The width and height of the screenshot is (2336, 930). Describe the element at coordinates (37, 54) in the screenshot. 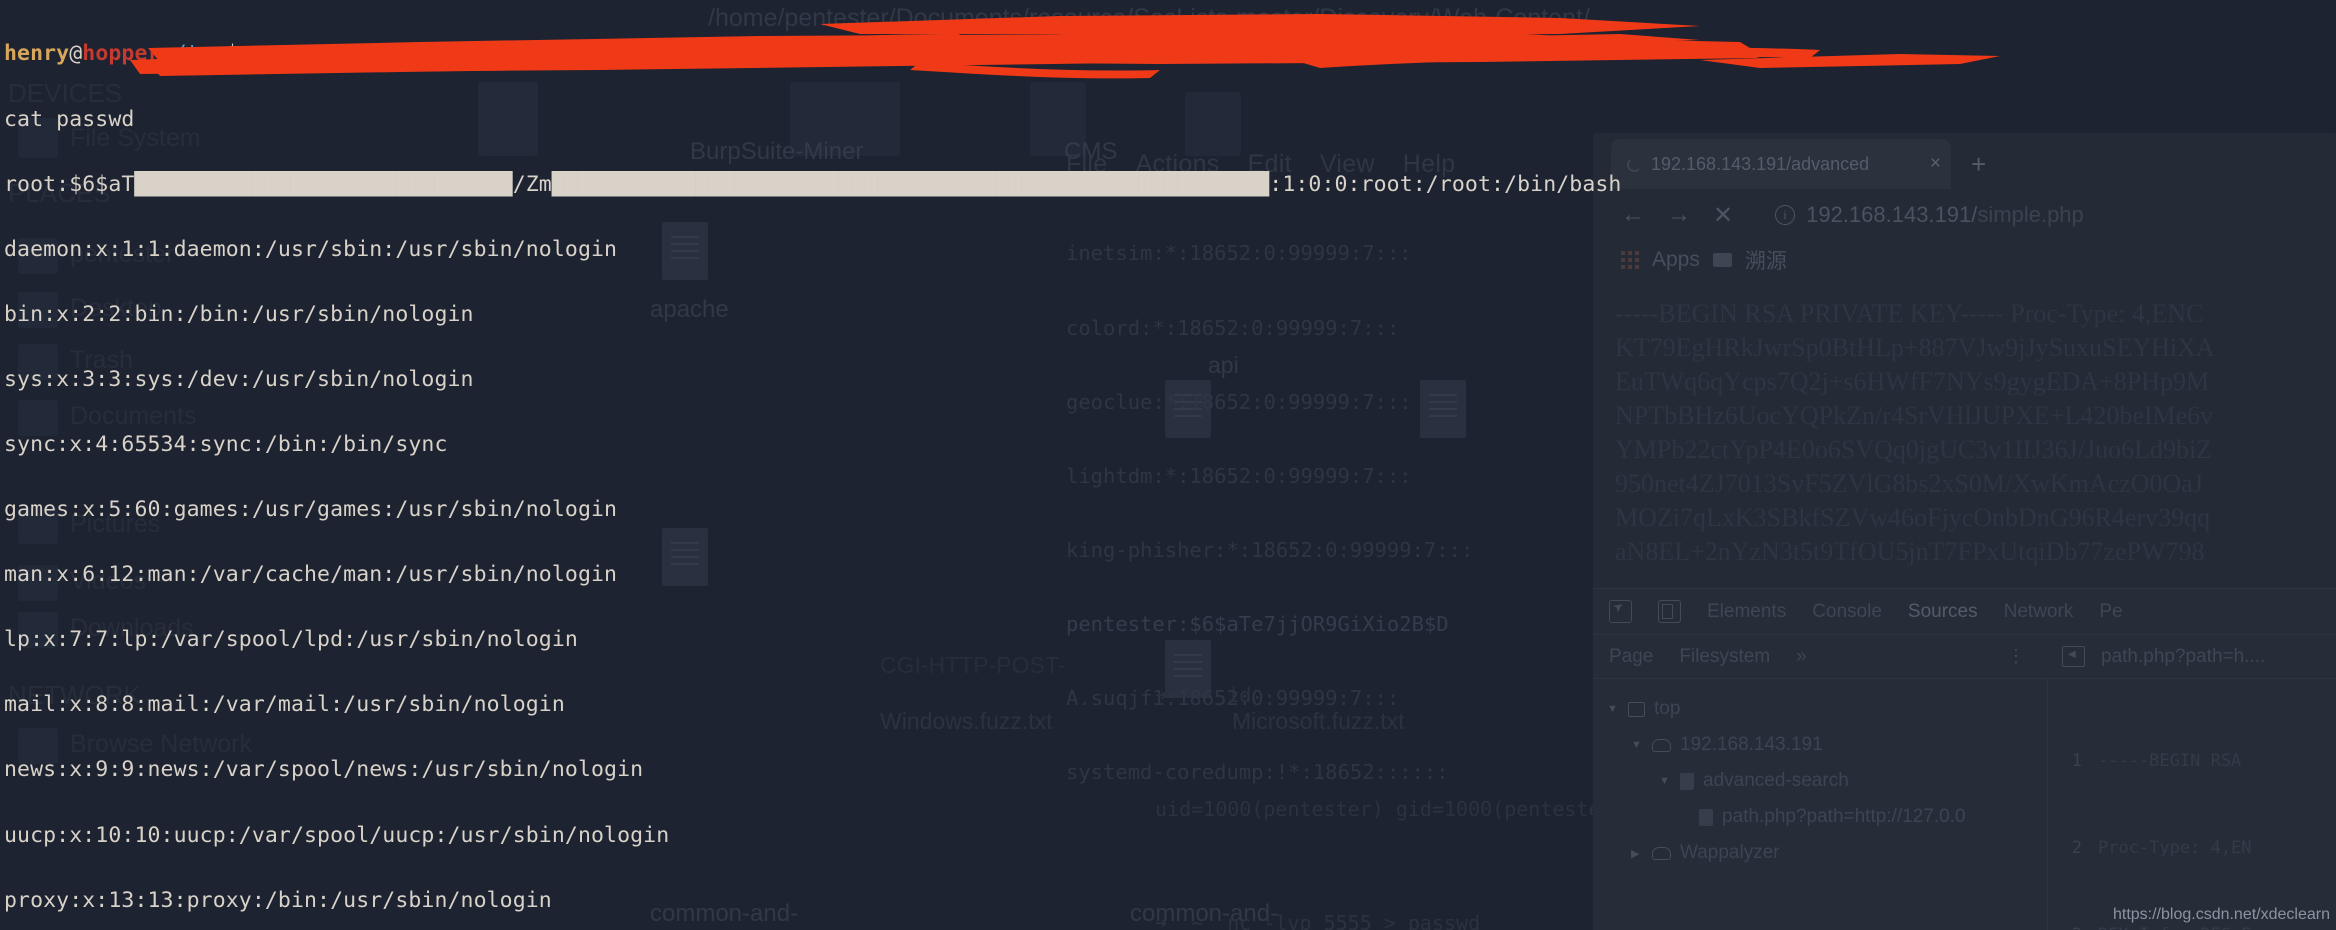

I see `prompt-user: henry` at that location.